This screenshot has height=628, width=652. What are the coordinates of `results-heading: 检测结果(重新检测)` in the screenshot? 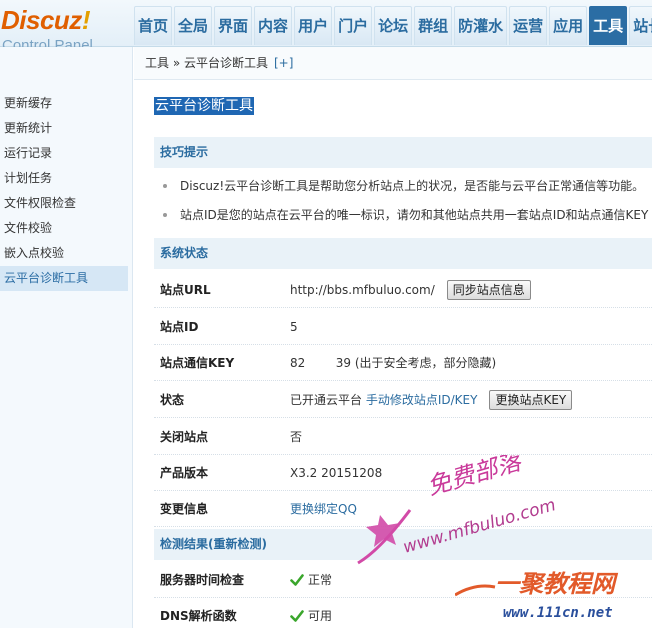 It's located at (403, 544).